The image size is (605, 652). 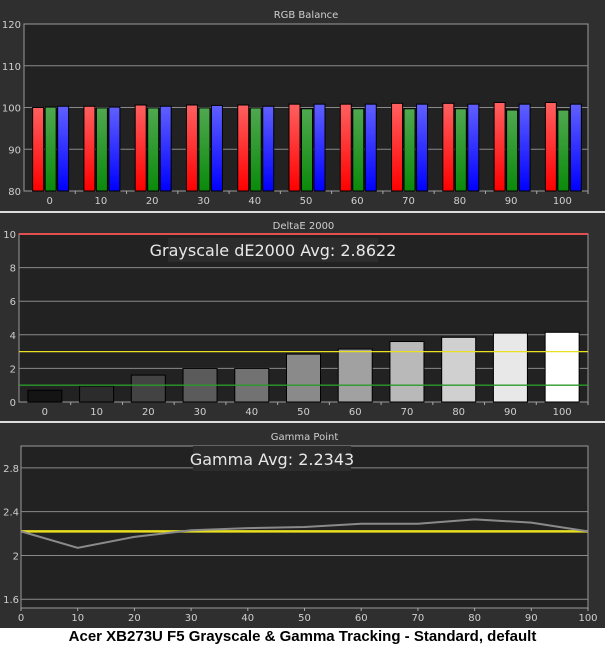 I want to click on y-tick-label: 90, so click(x=14, y=150).